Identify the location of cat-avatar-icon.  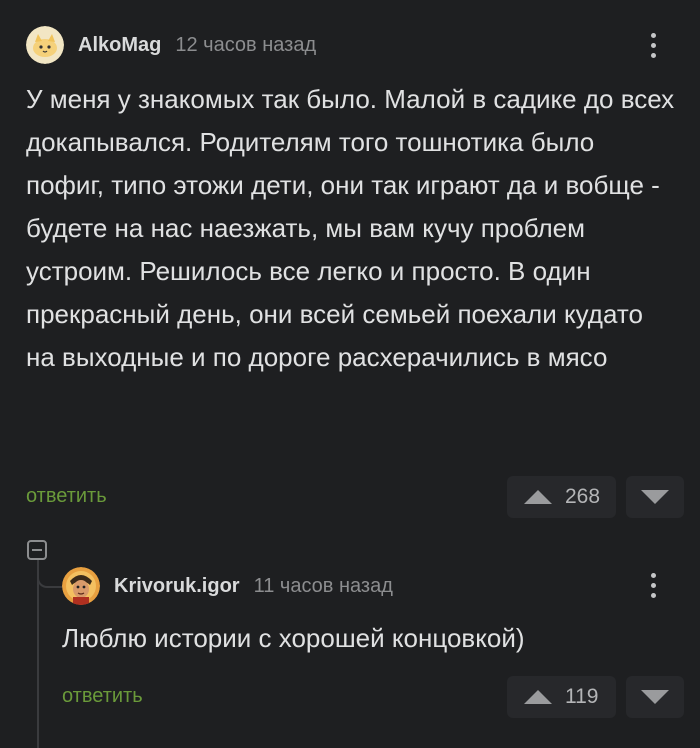
(45, 45).